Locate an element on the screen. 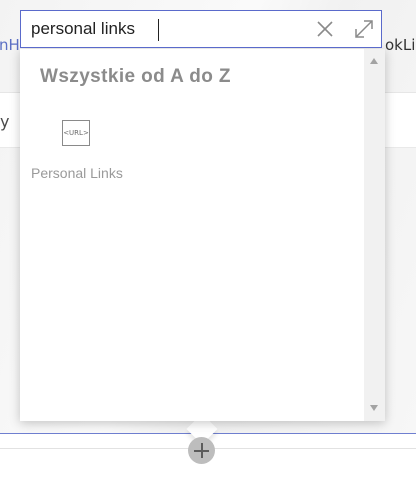 Image resolution: width=416 pixels, height=482 pixels. add-section-plus-icon is located at coordinates (201, 450).